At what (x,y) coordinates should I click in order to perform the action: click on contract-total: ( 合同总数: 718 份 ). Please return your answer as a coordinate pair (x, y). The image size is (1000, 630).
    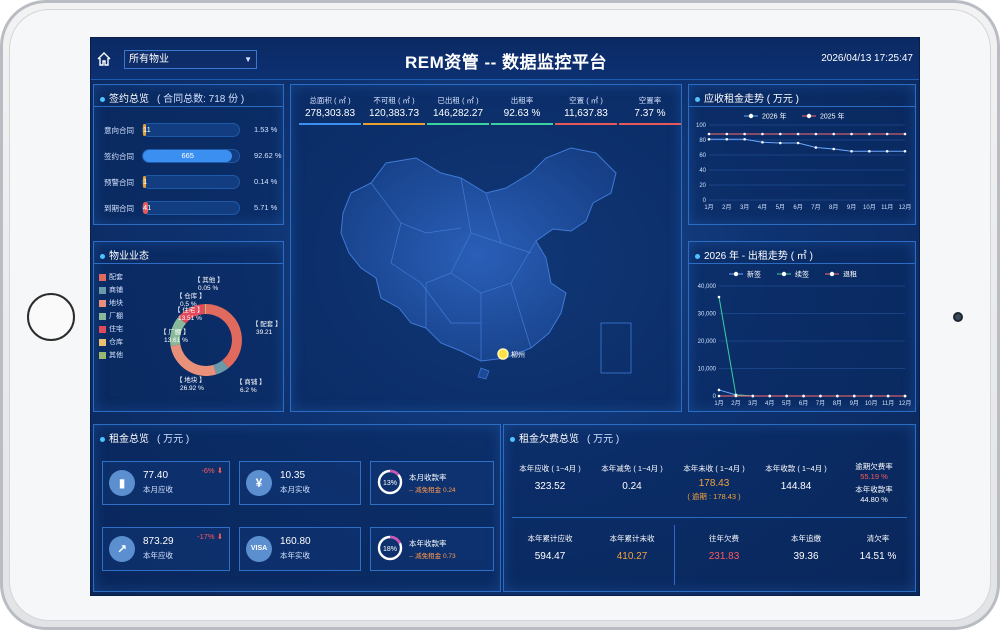
    Looking at the image, I should click on (201, 99).